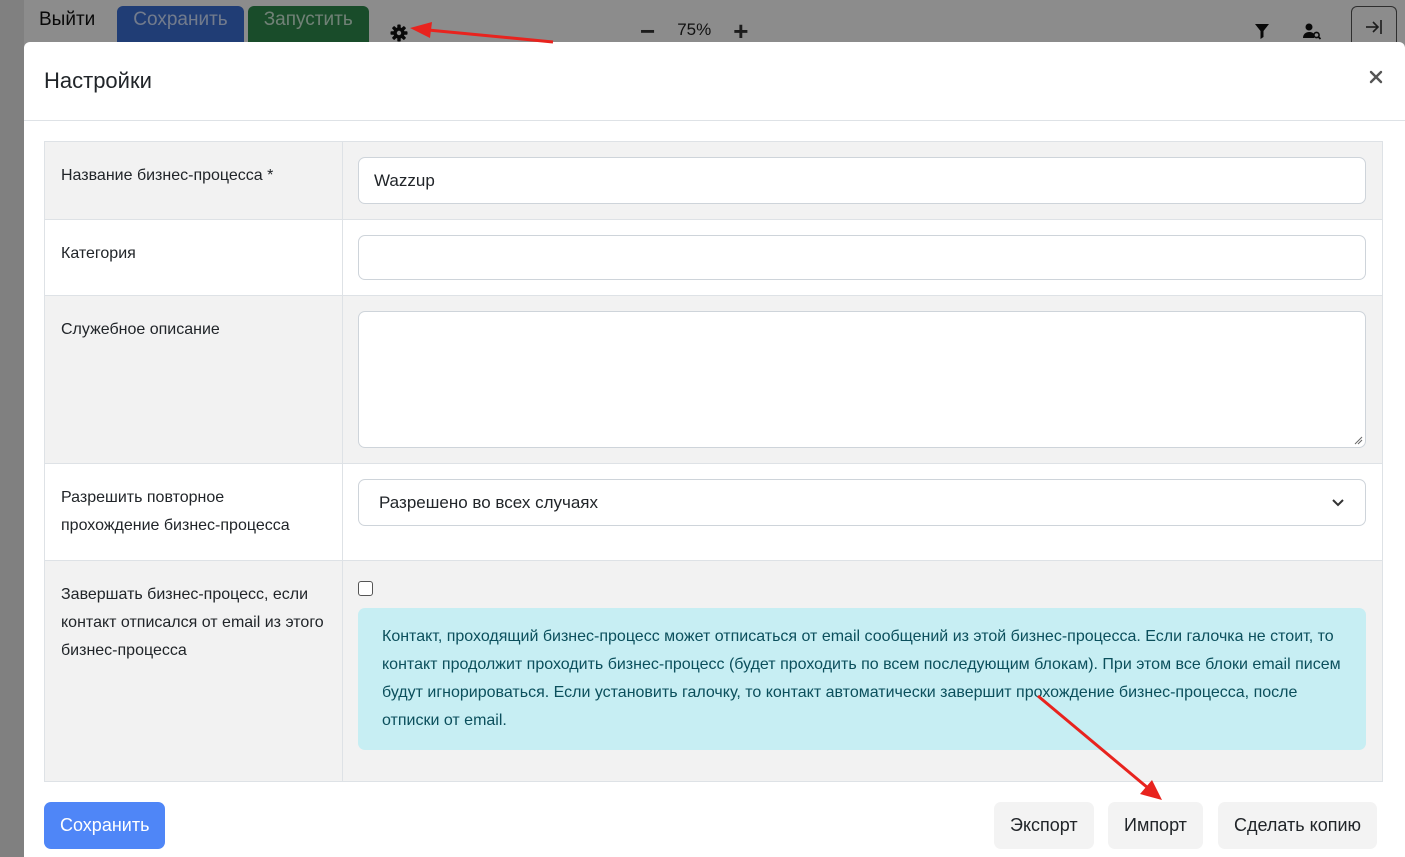  What do you see at coordinates (98, 80) in the screenshot?
I see `modal-title: Настройки` at bounding box center [98, 80].